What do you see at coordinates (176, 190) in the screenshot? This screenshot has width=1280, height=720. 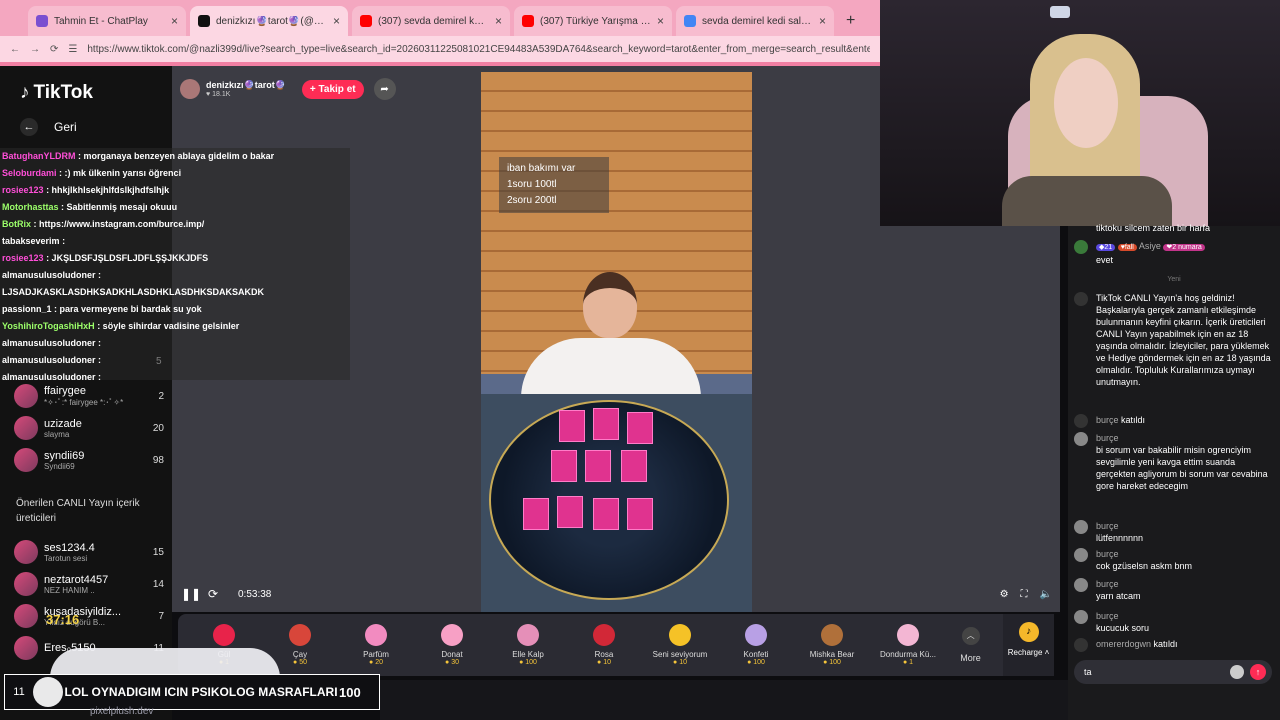 I see `overlay-chat-line: rosiee123 : hhkjlkhlsekjhlfdslkjhdfslhjk` at bounding box center [176, 190].